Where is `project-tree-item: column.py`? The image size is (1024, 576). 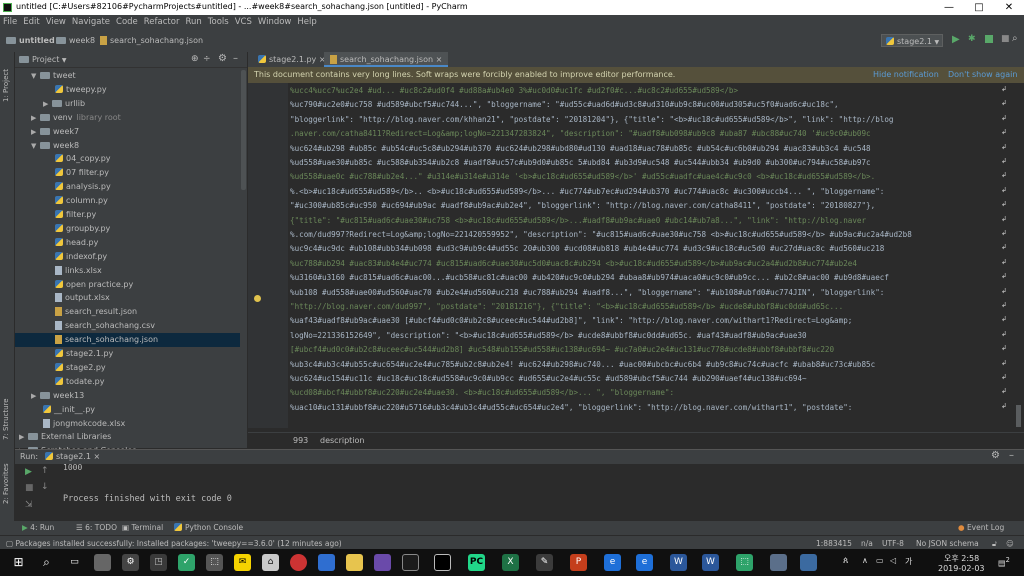 project-tree-item: column.py is located at coordinates (127, 201).